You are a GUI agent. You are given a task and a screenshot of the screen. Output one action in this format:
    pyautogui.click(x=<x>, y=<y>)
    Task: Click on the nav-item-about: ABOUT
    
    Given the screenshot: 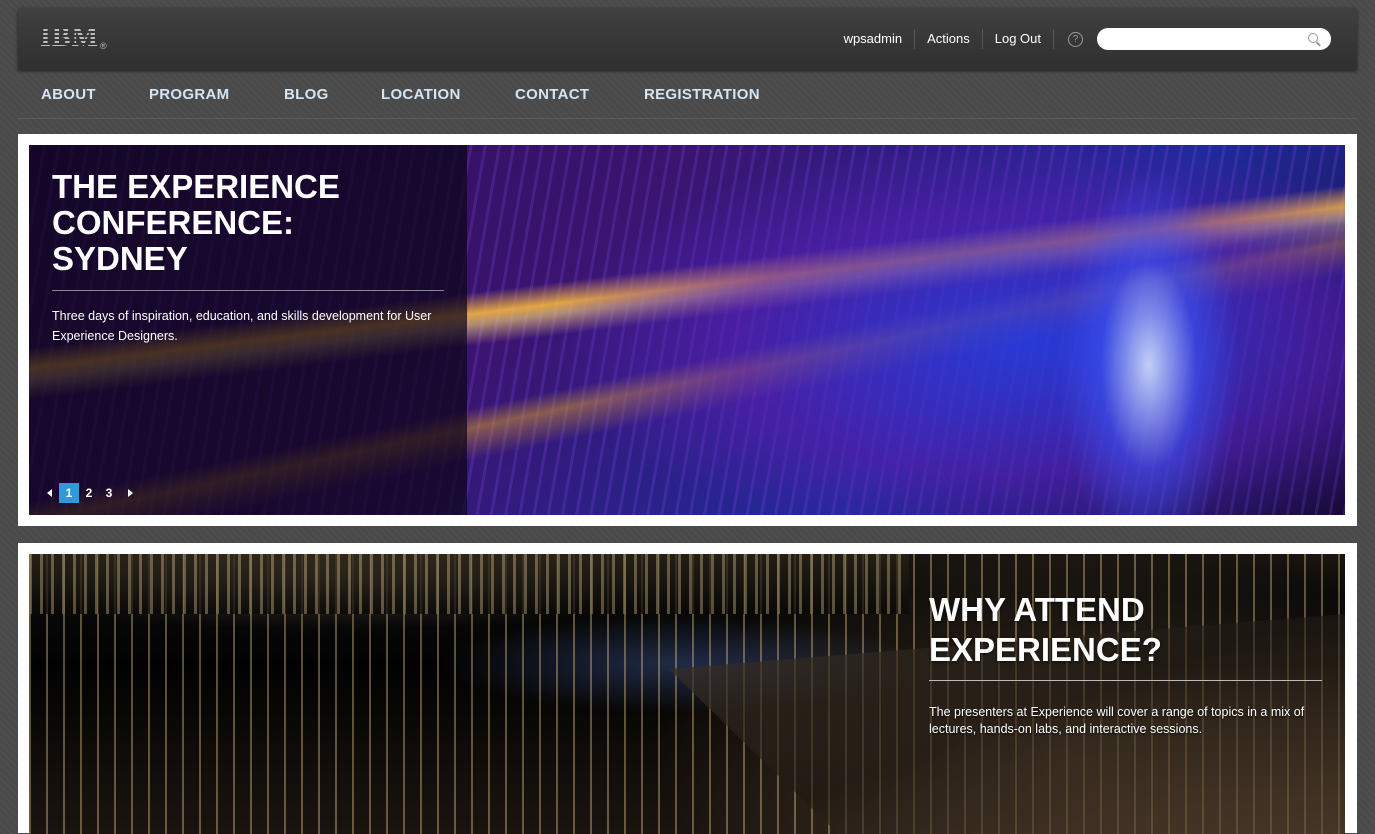 What is the action you would take?
    pyautogui.click(x=68, y=94)
    